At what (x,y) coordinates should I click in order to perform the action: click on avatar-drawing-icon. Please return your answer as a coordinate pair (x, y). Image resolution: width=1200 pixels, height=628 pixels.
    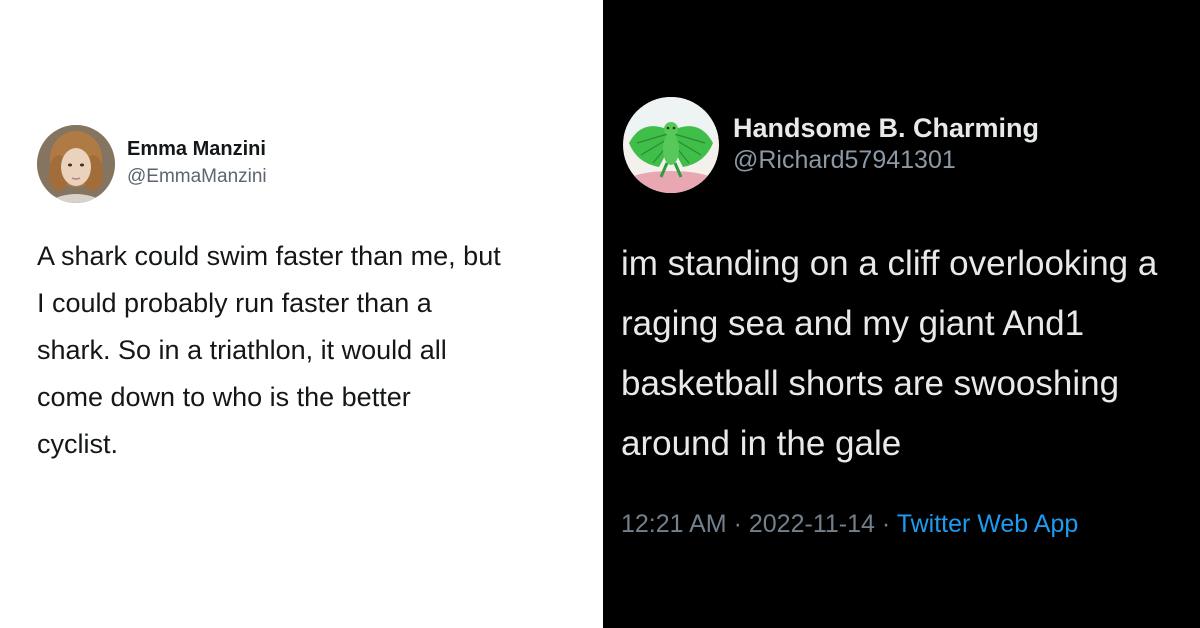
    Looking at the image, I should click on (671, 145).